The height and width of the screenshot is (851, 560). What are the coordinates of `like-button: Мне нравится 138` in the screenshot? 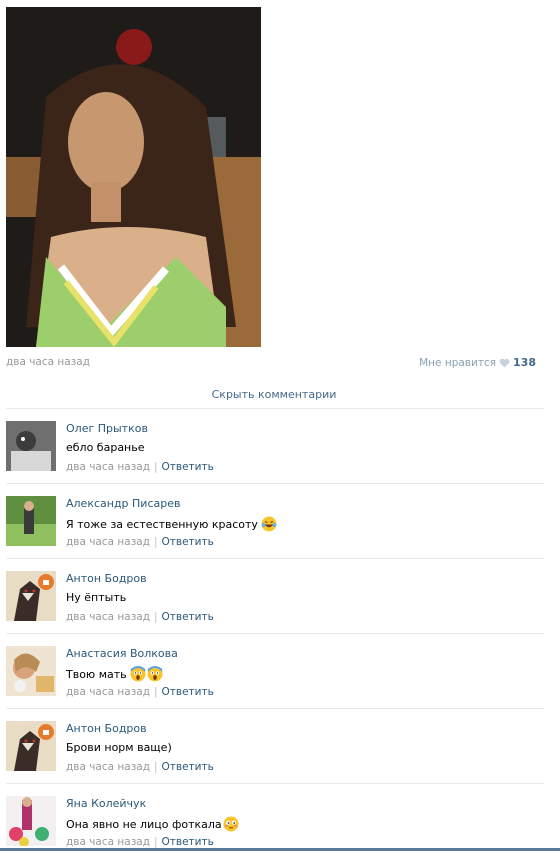 It's located at (477, 362).